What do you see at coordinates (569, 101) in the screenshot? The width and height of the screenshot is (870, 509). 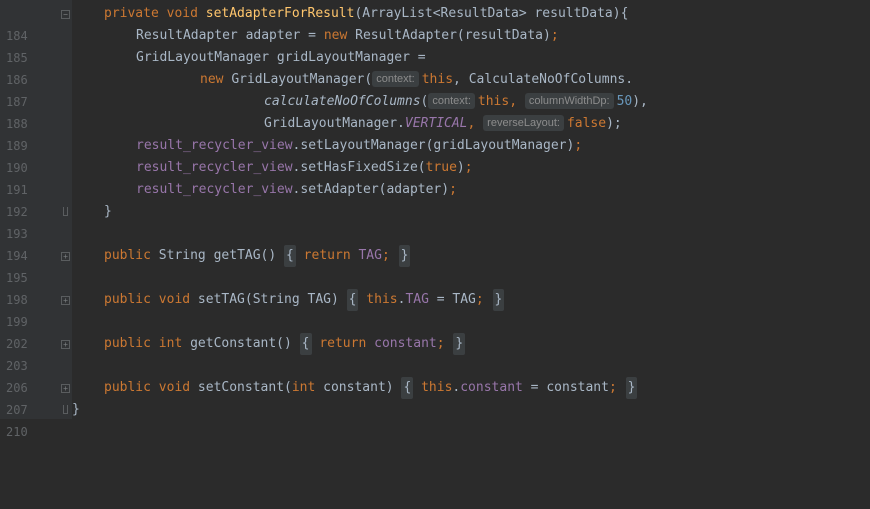 I see `parameter-hint: columnWidthDp:` at bounding box center [569, 101].